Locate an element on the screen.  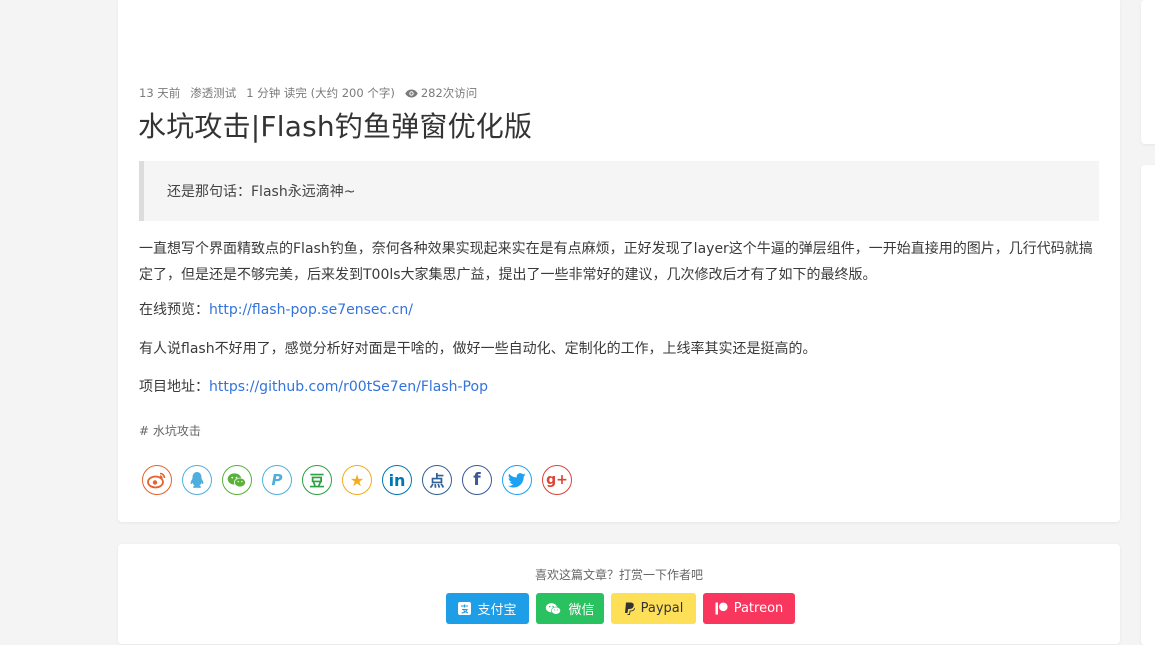
facebook-icon: f is located at coordinates (477, 480).